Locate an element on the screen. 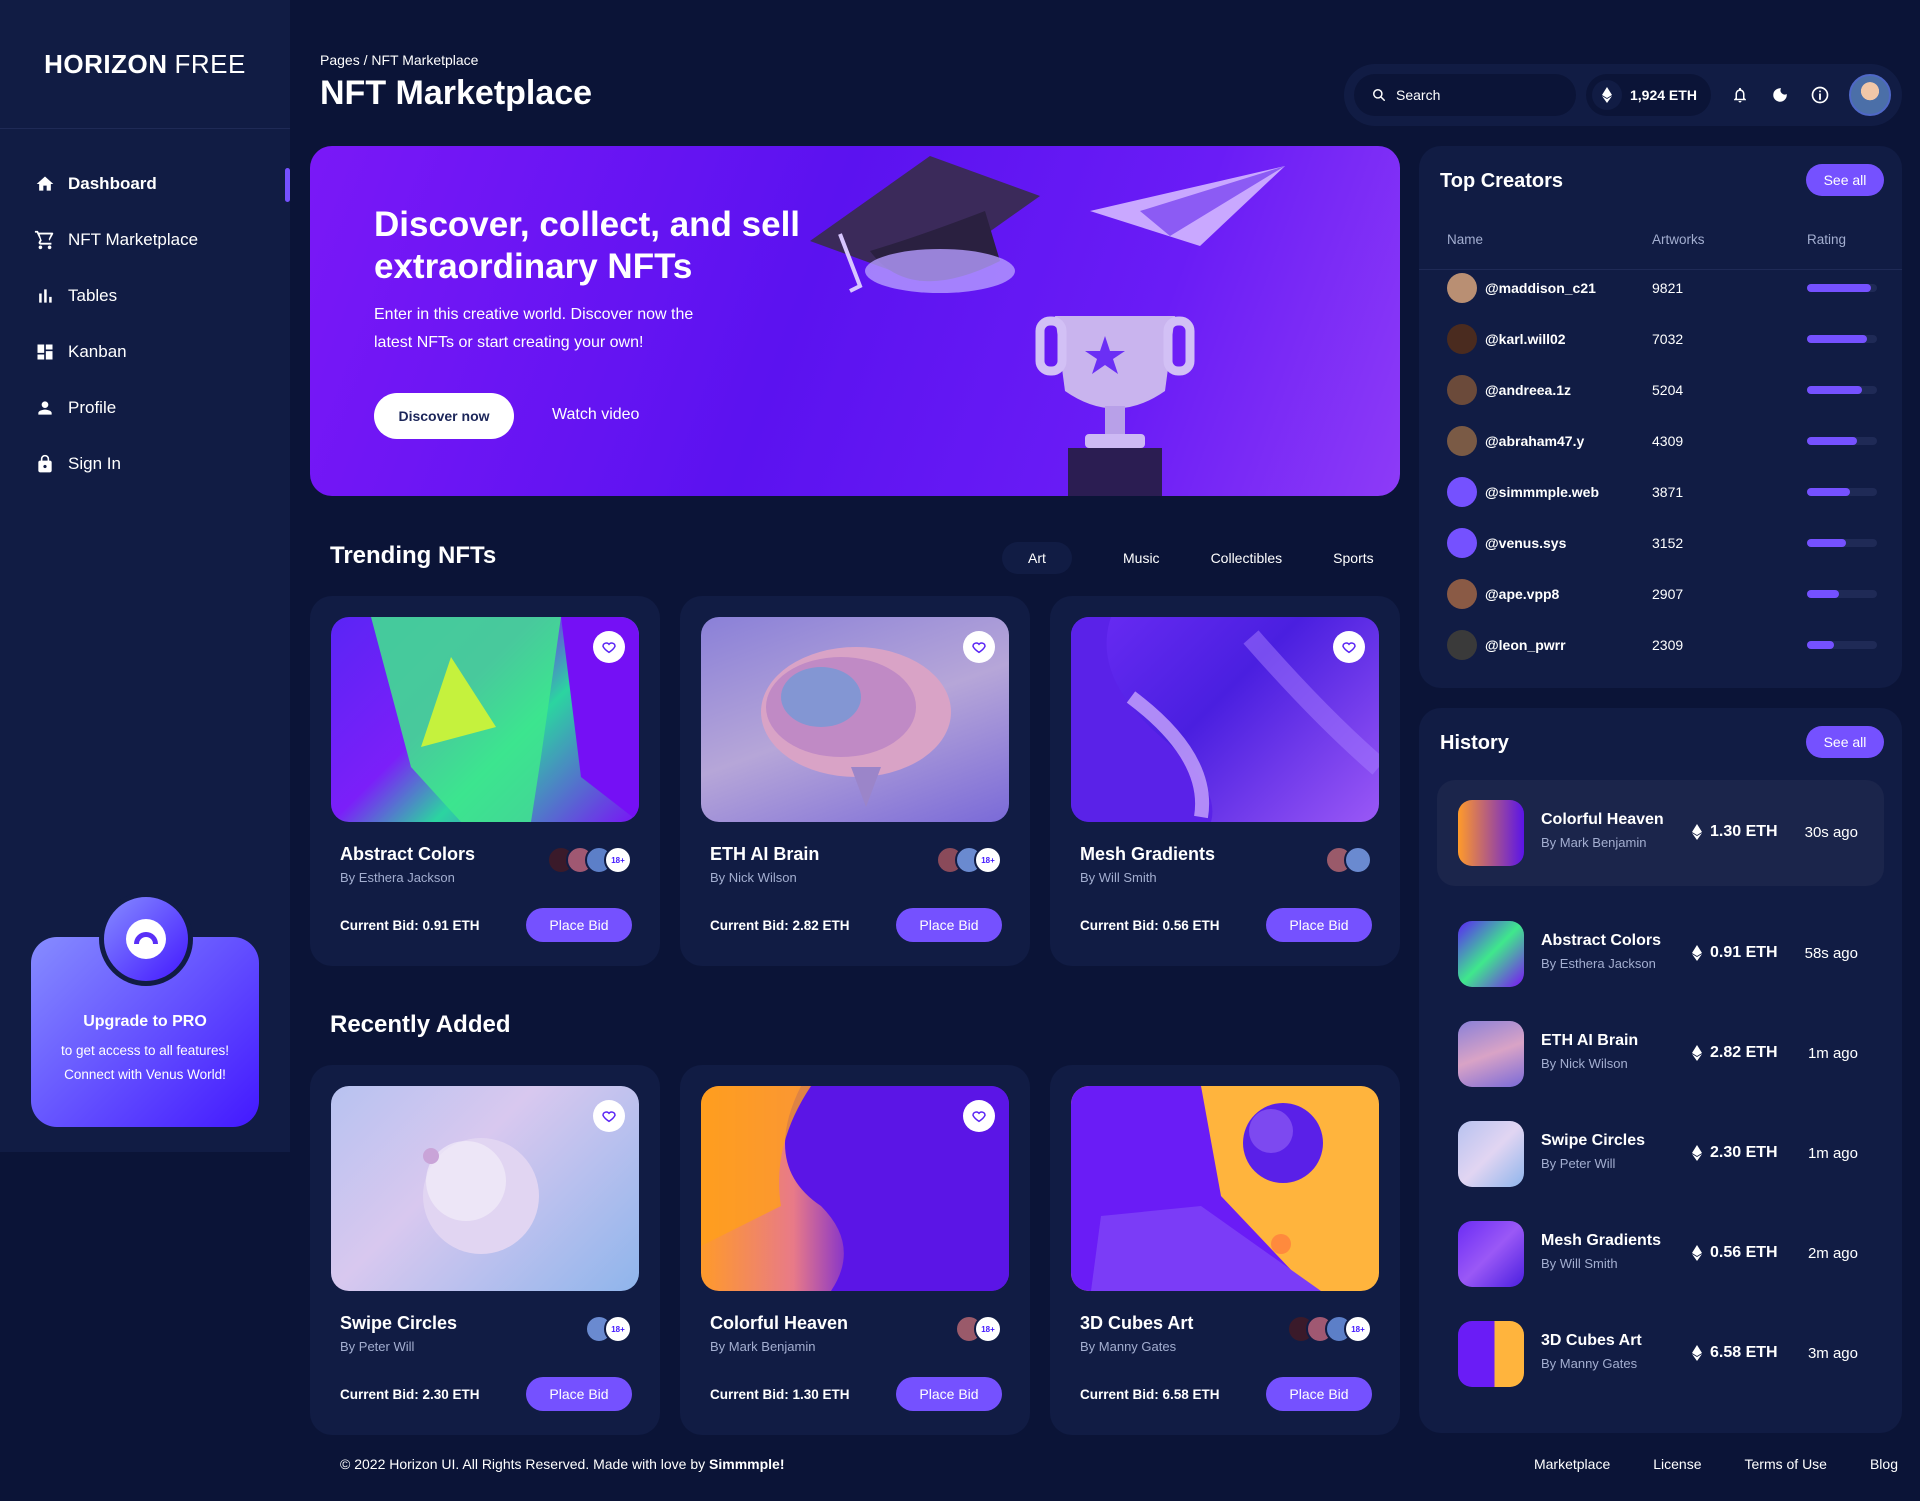  eth-balance: 1,924 ETH is located at coordinates (1648, 95).